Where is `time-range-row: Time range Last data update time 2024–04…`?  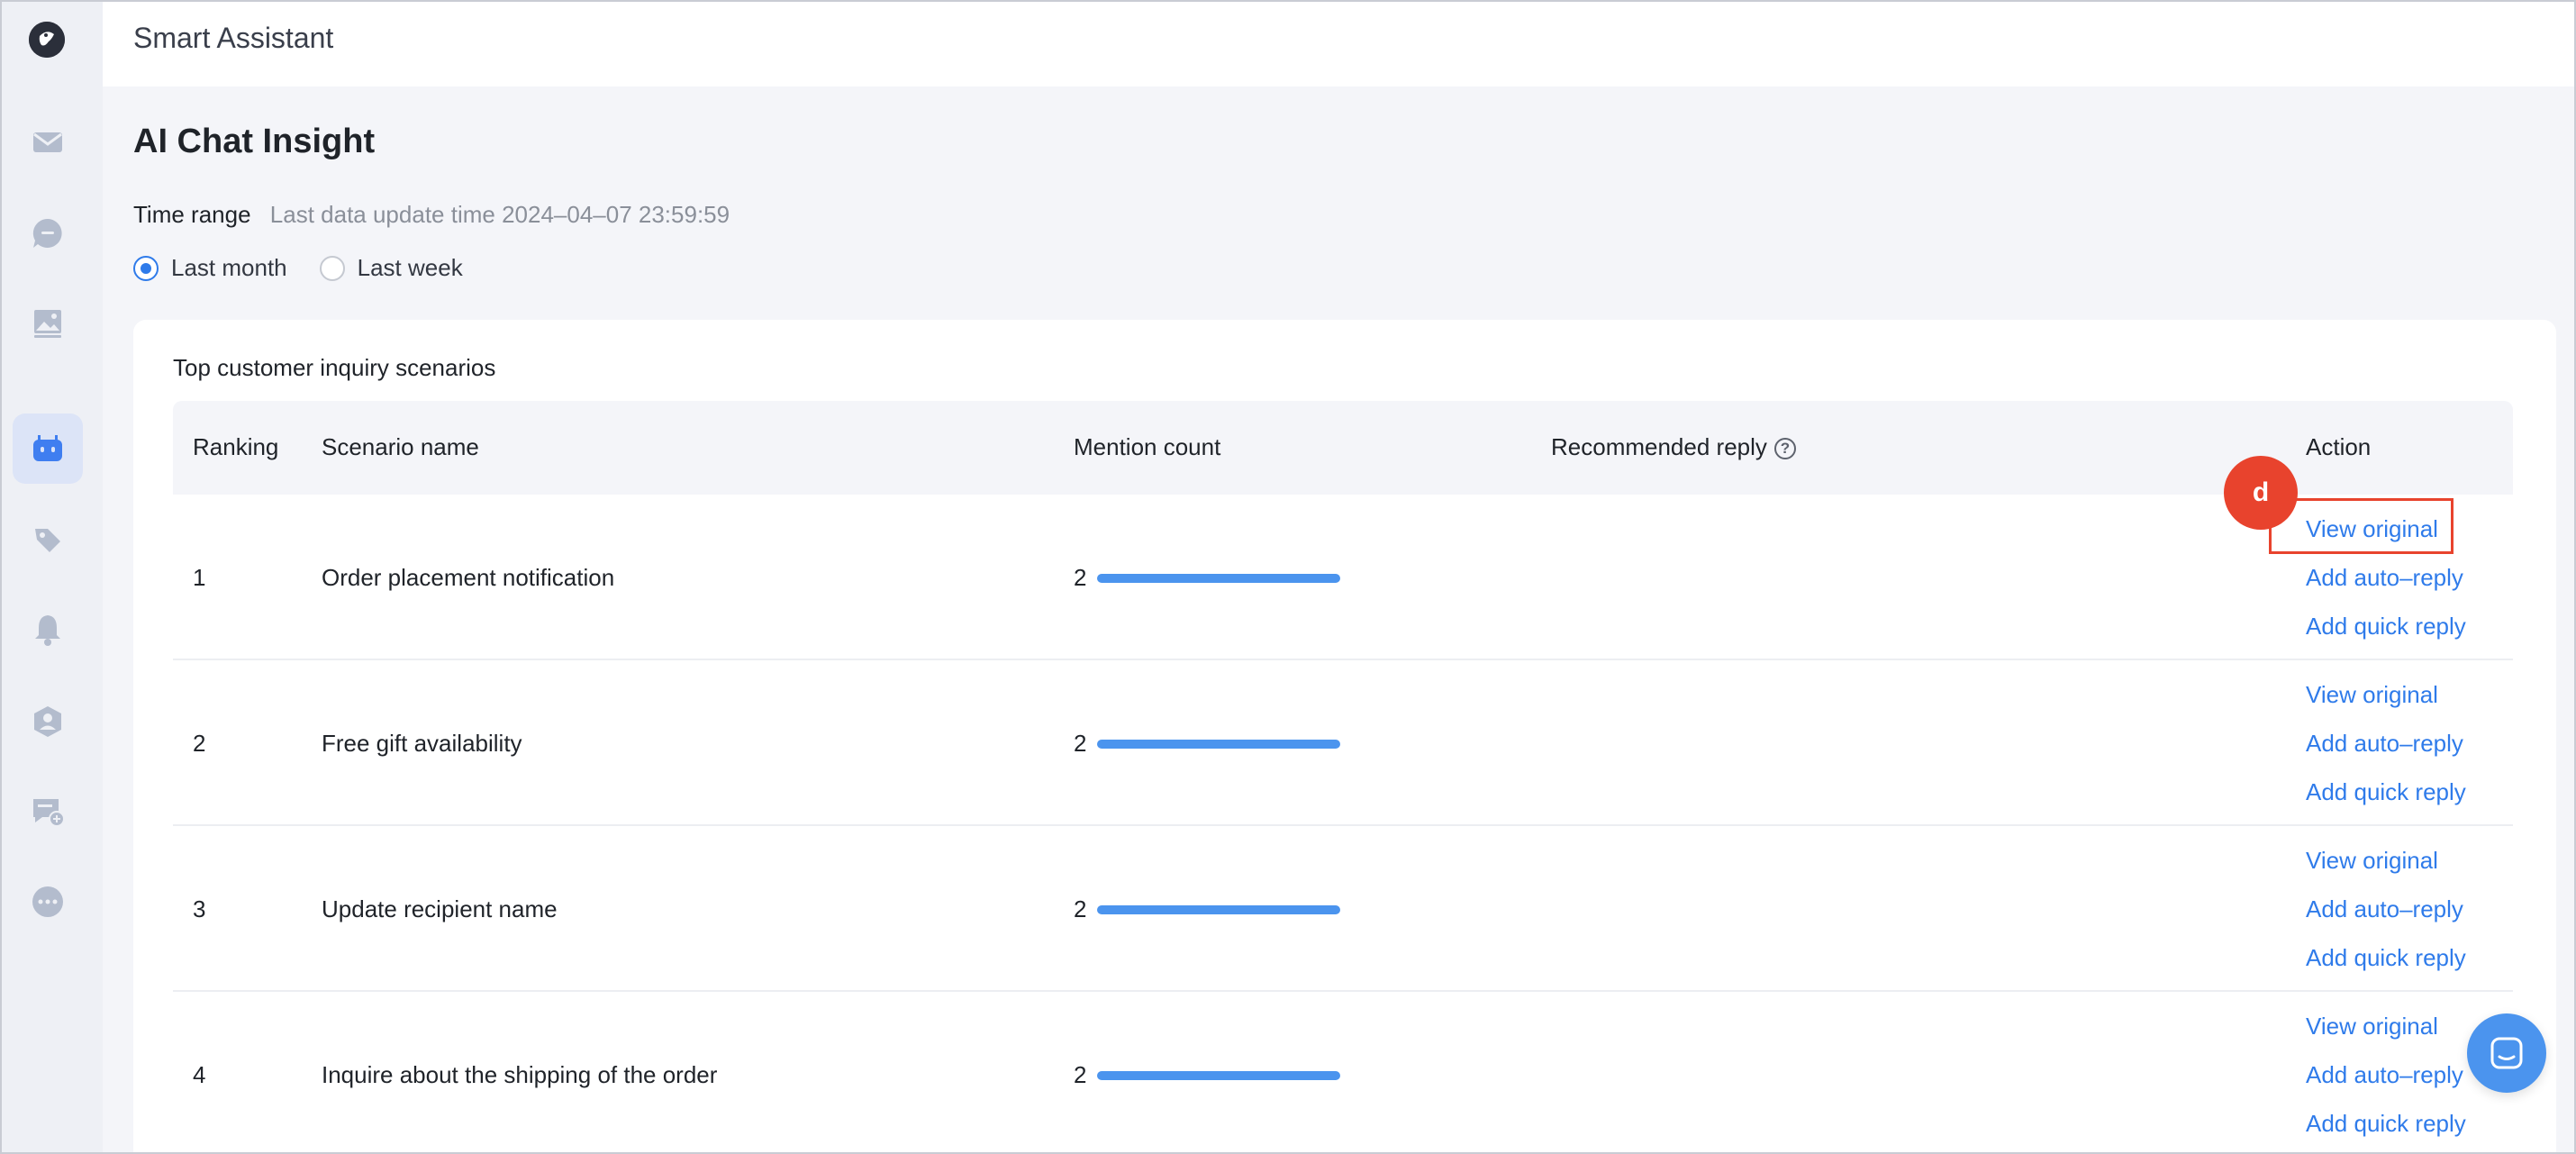 time-range-row: Time range Last data update time 2024–04… is located at coordinates (431, 215).